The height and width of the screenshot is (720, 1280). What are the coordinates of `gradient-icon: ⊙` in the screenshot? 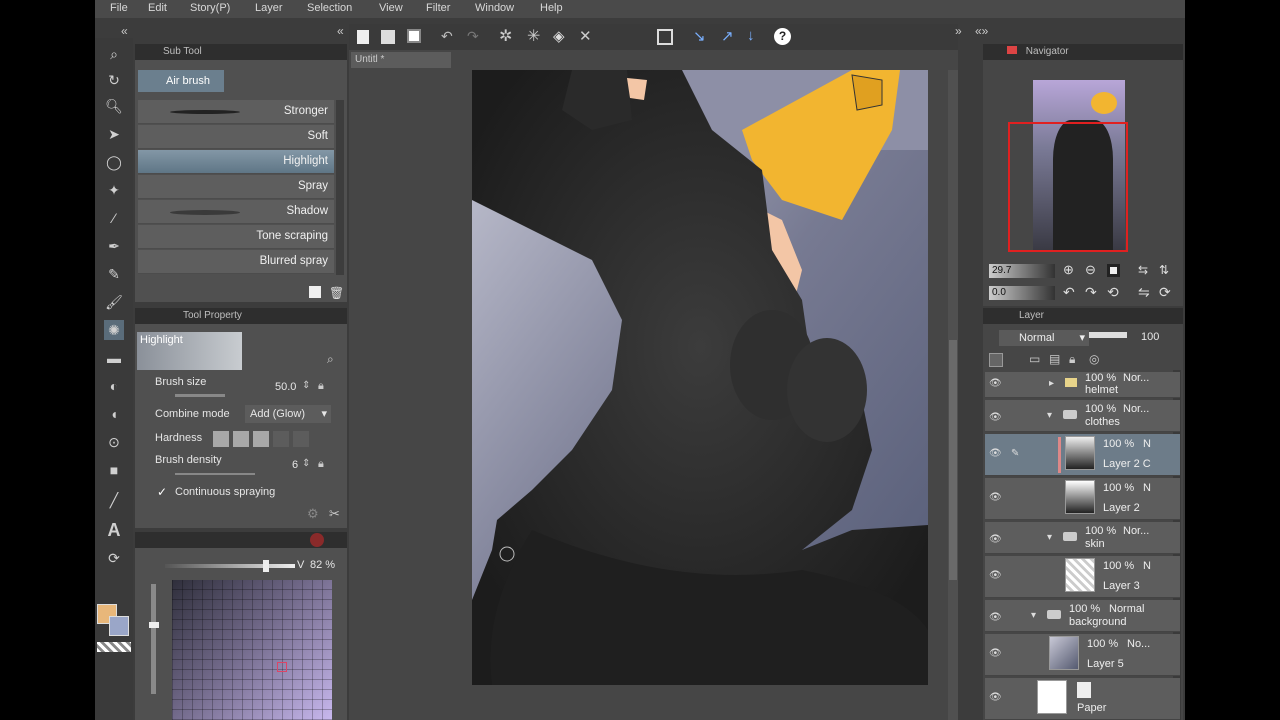 It's located at (114, 442).